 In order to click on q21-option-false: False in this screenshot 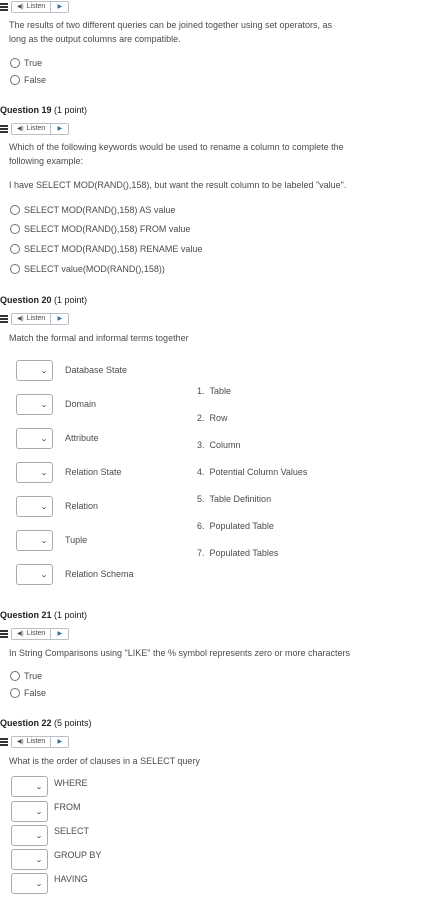, I will do `click(28, 693)`.